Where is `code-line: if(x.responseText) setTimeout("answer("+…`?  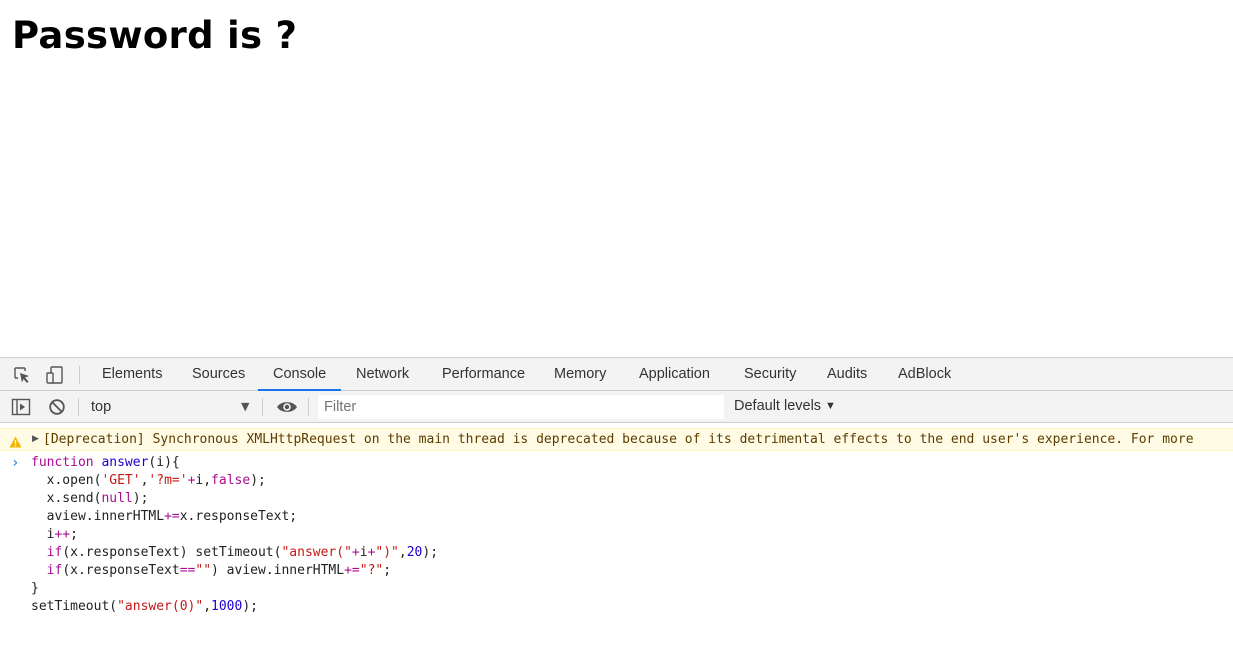 code-line: if(x.responseText) setTimeout("answer("+… is located at coordinates (242, 552).